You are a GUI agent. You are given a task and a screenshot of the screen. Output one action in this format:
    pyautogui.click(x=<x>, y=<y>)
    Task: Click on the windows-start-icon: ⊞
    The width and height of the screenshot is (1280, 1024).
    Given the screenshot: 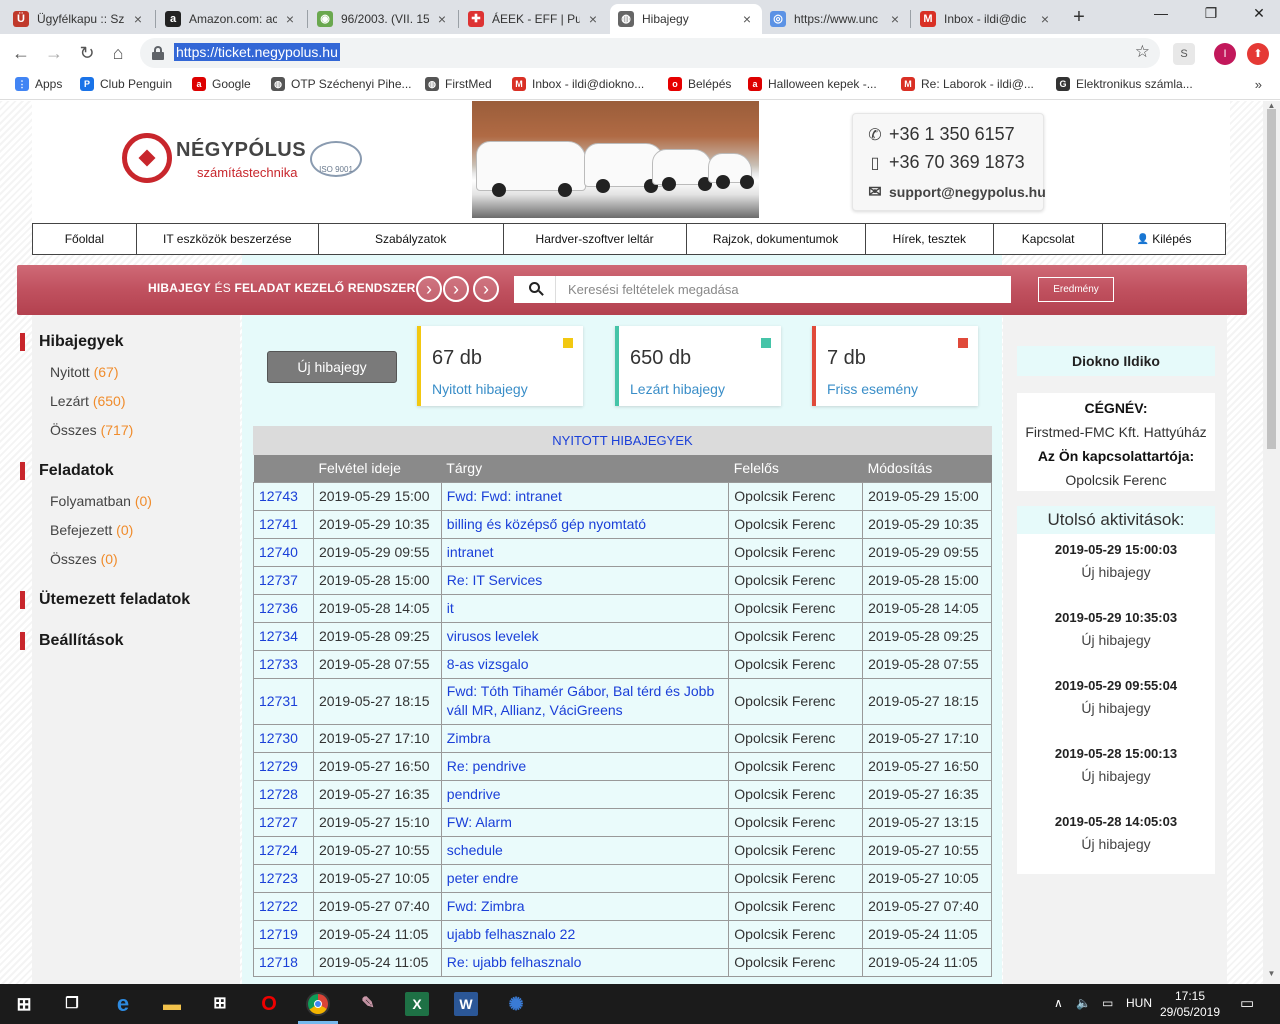 What is the action you would take?
    pyautogui.click(x=24, y=1004)
    